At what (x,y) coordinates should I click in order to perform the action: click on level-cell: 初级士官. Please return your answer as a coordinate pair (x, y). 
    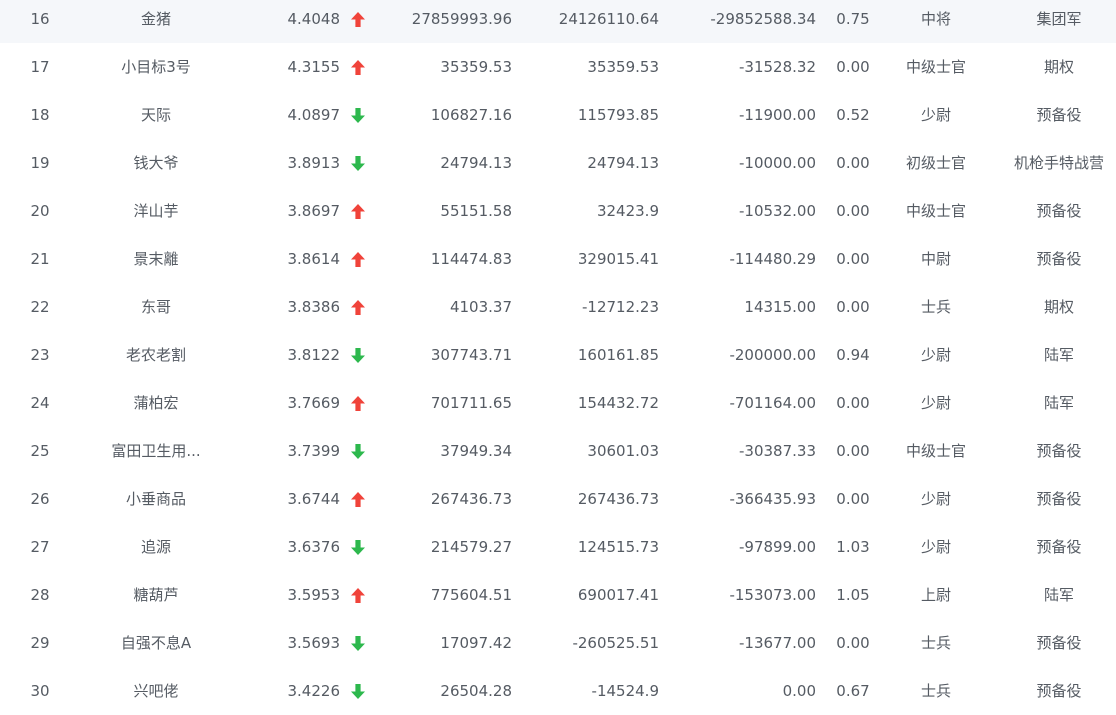
    Looking at the image, I should click on (935, 163).